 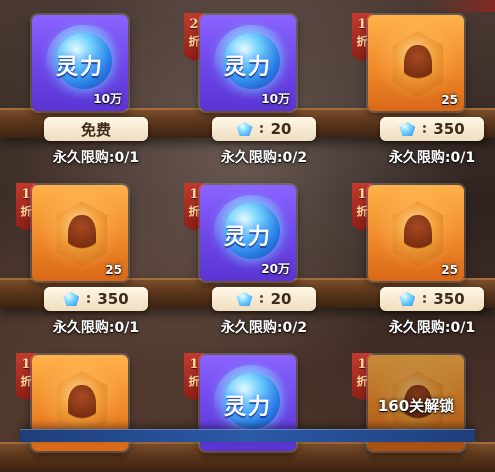 What do you see at coordinates (416, 406) in the screenshot?
I see `unlock-requirement-text: 160关解锁` at bounding box center [416, 406].